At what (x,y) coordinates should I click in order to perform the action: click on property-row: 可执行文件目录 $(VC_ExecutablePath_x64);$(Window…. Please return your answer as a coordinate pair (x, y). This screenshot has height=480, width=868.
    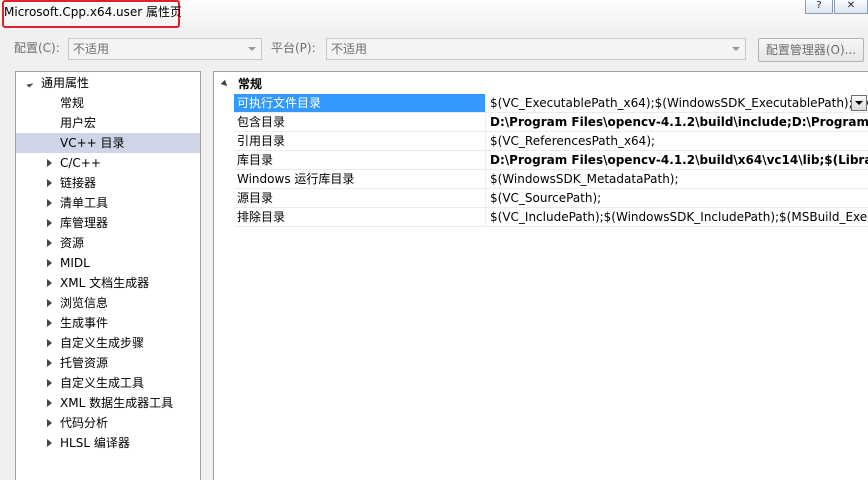
    Looking at the image, I should click on (551, 103).